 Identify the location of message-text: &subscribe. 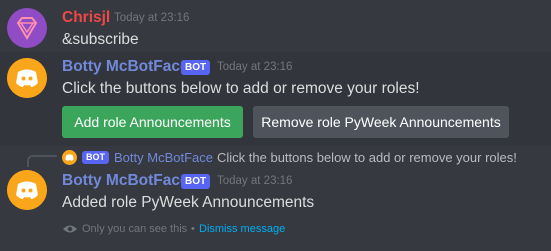
(100, 39).